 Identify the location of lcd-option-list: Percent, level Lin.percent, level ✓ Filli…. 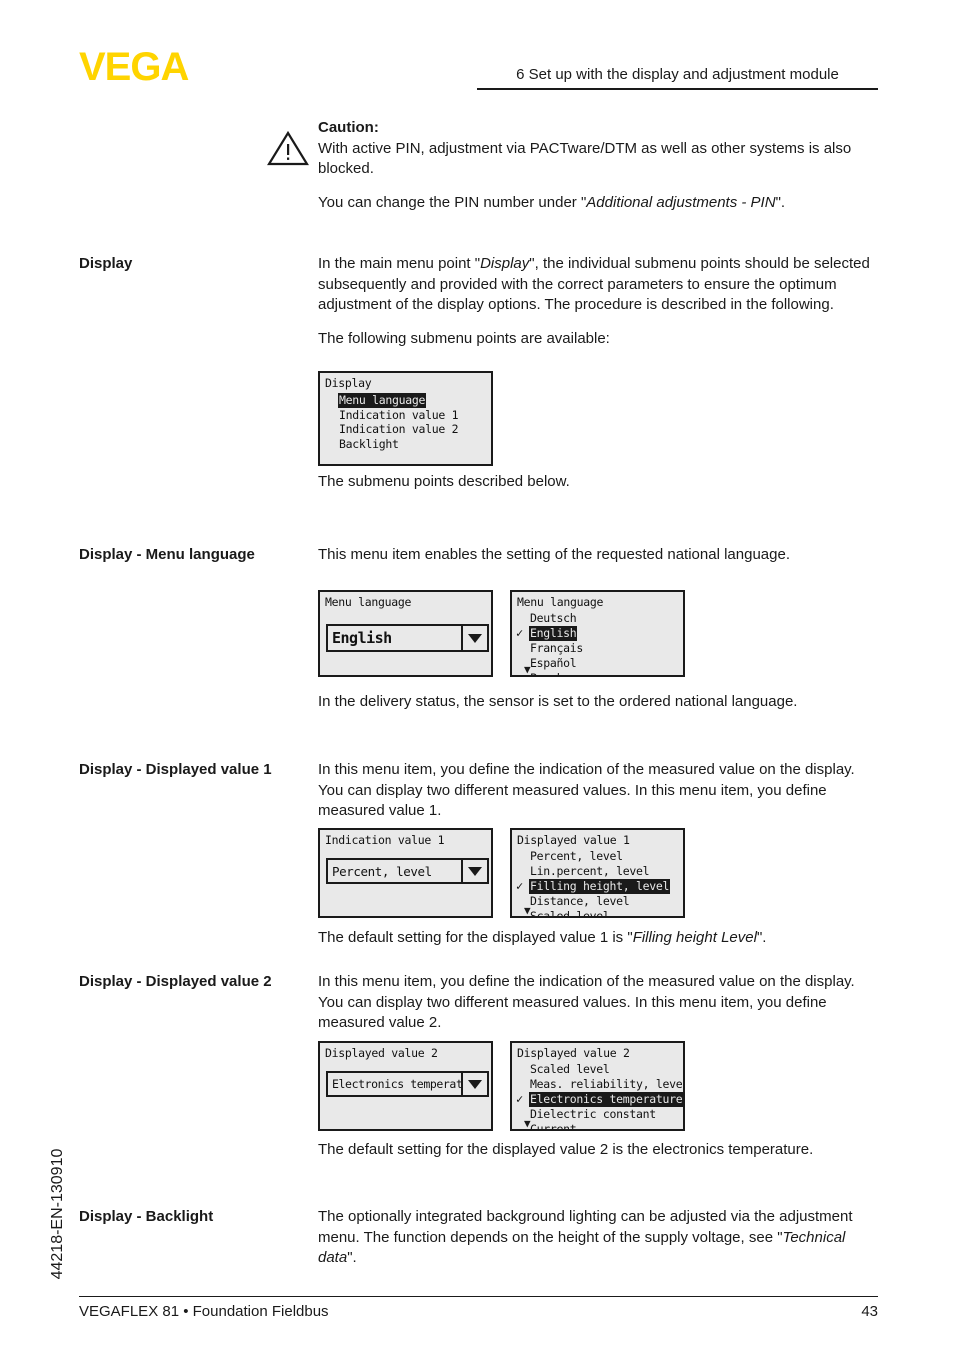
(593, 882).